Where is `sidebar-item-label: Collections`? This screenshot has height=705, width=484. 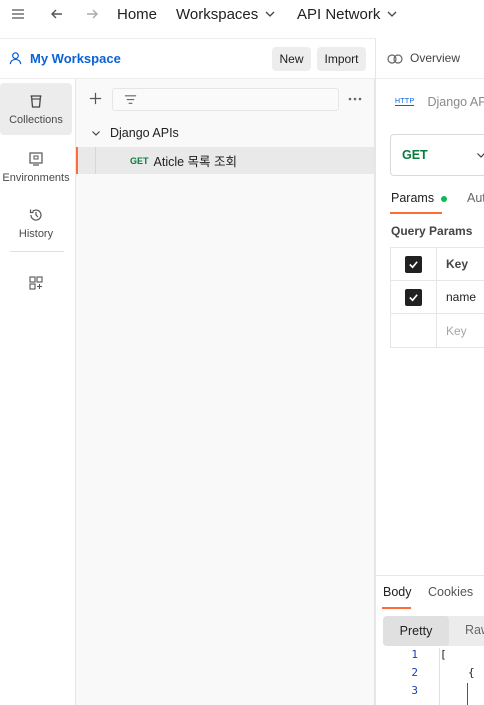
sidebar-item-label: Collections is located at coordinates (36, 119).